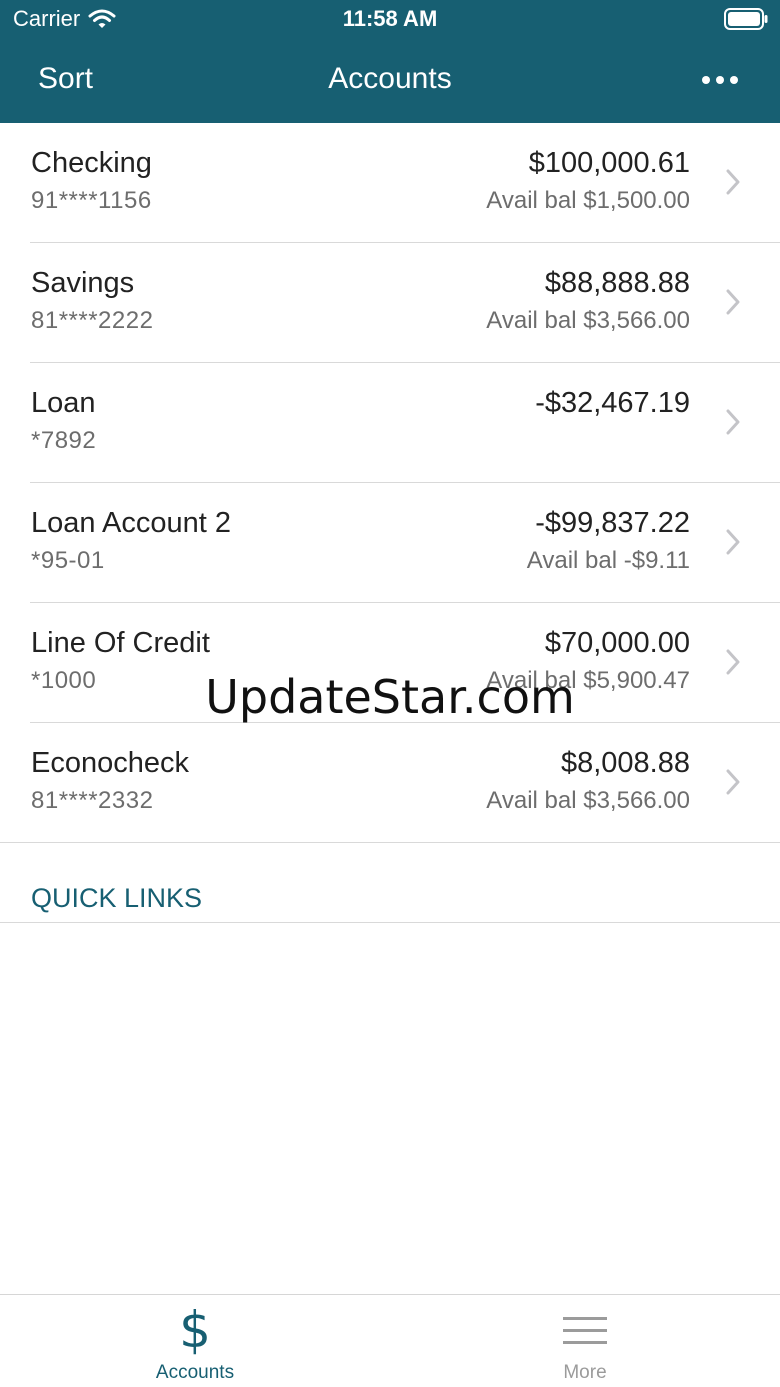  I want to click on battery-icon, so click(746, 19).